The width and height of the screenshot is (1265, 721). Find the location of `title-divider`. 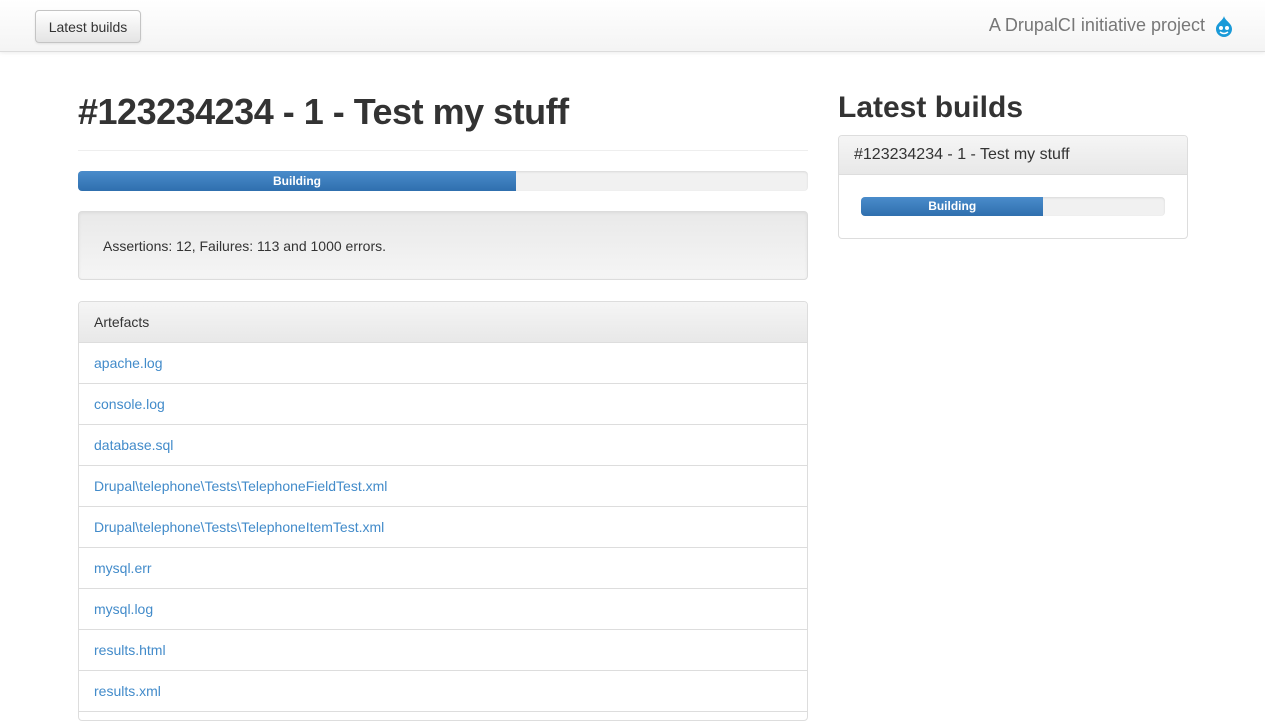

title-divider is located at coordinates (443, 150).